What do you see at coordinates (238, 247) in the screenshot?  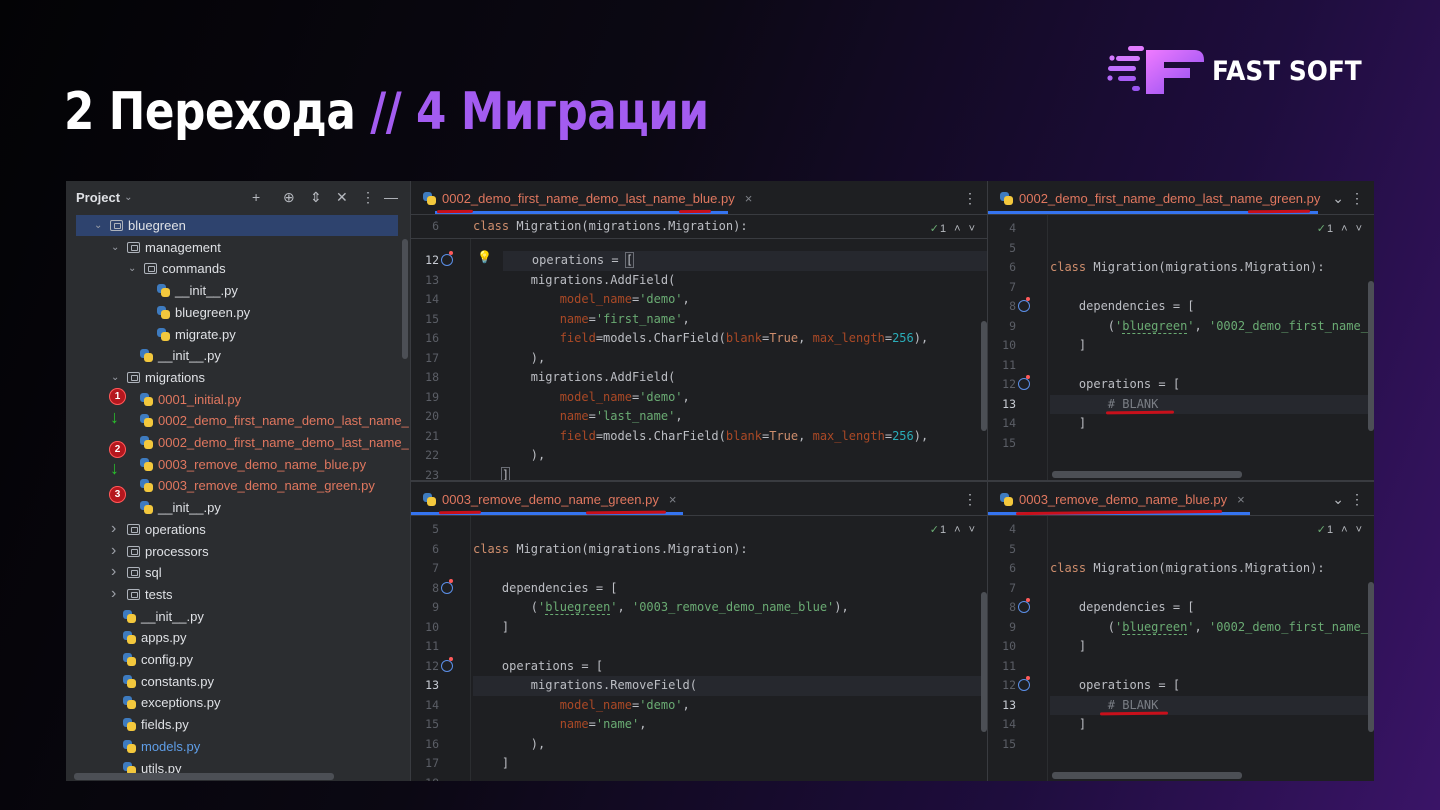 I see `tree-folder: ⌄ management` at bounding box center [238, 247].